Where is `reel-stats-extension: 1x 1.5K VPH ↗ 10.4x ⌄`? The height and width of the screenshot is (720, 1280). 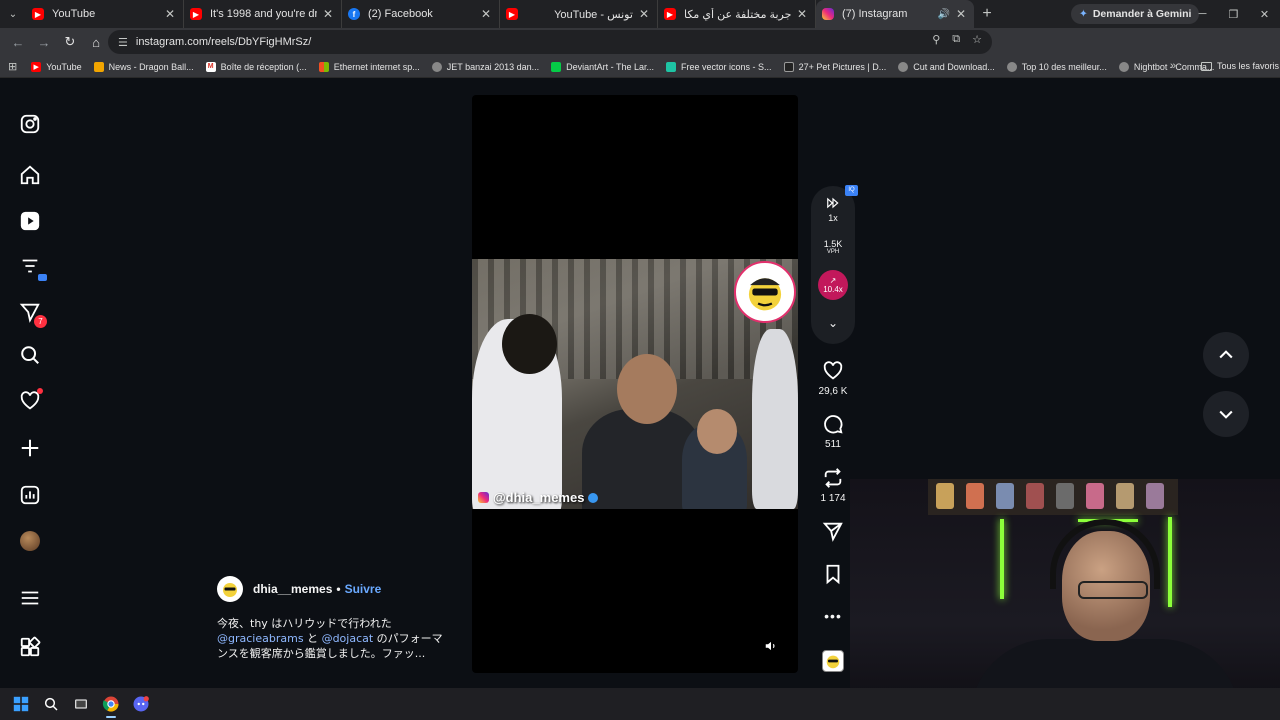 reel-stats-extension: 1x 1.5K VPH ↗ 10.4x ⌄ is located at coordinates (833, 265).